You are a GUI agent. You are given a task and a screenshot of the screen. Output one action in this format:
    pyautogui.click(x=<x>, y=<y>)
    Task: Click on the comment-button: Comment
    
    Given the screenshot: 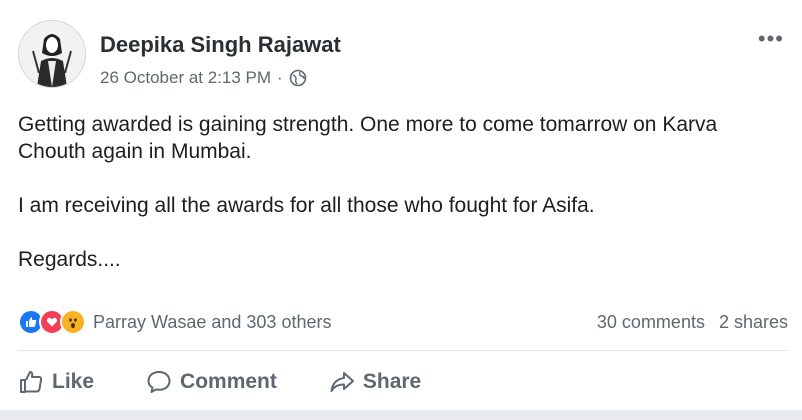 What is the action you would take?
    pyautogui.click(x=211, y=382)
    